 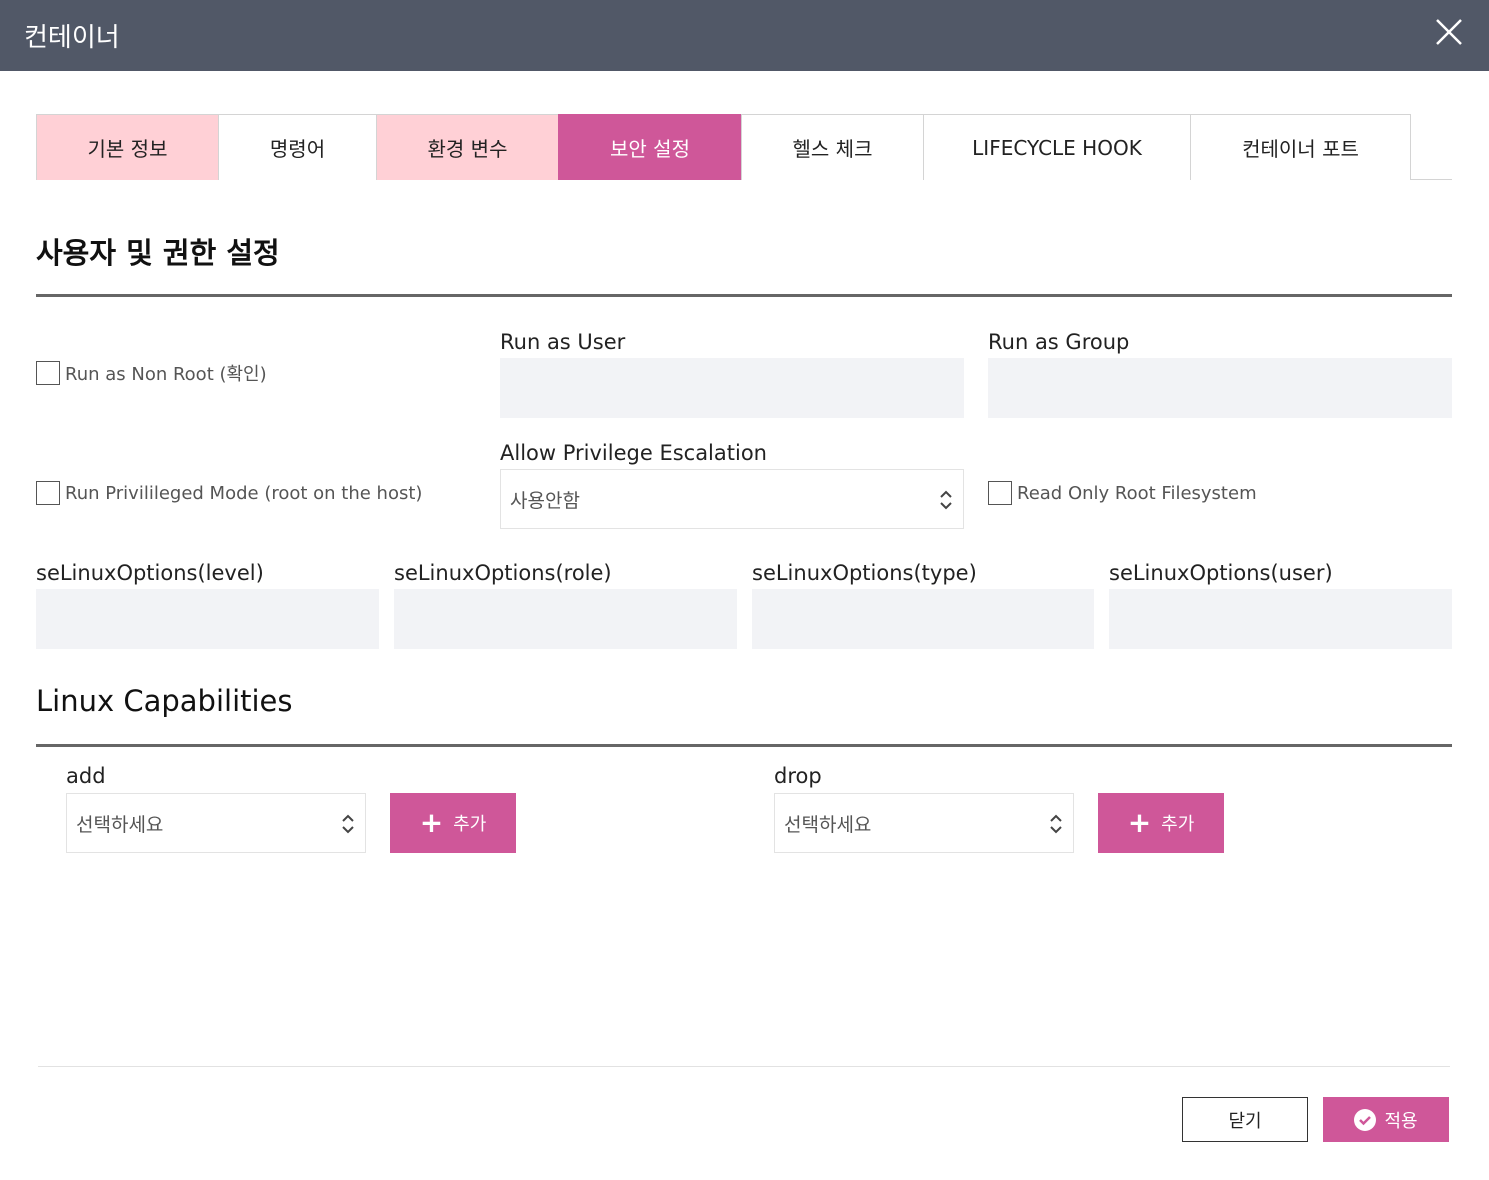 What do you see at coordinates (150, 573) in the screenshot?
I see `selinux-level-label: seLinuxOptions(level)` at bounding box center [150, 573].